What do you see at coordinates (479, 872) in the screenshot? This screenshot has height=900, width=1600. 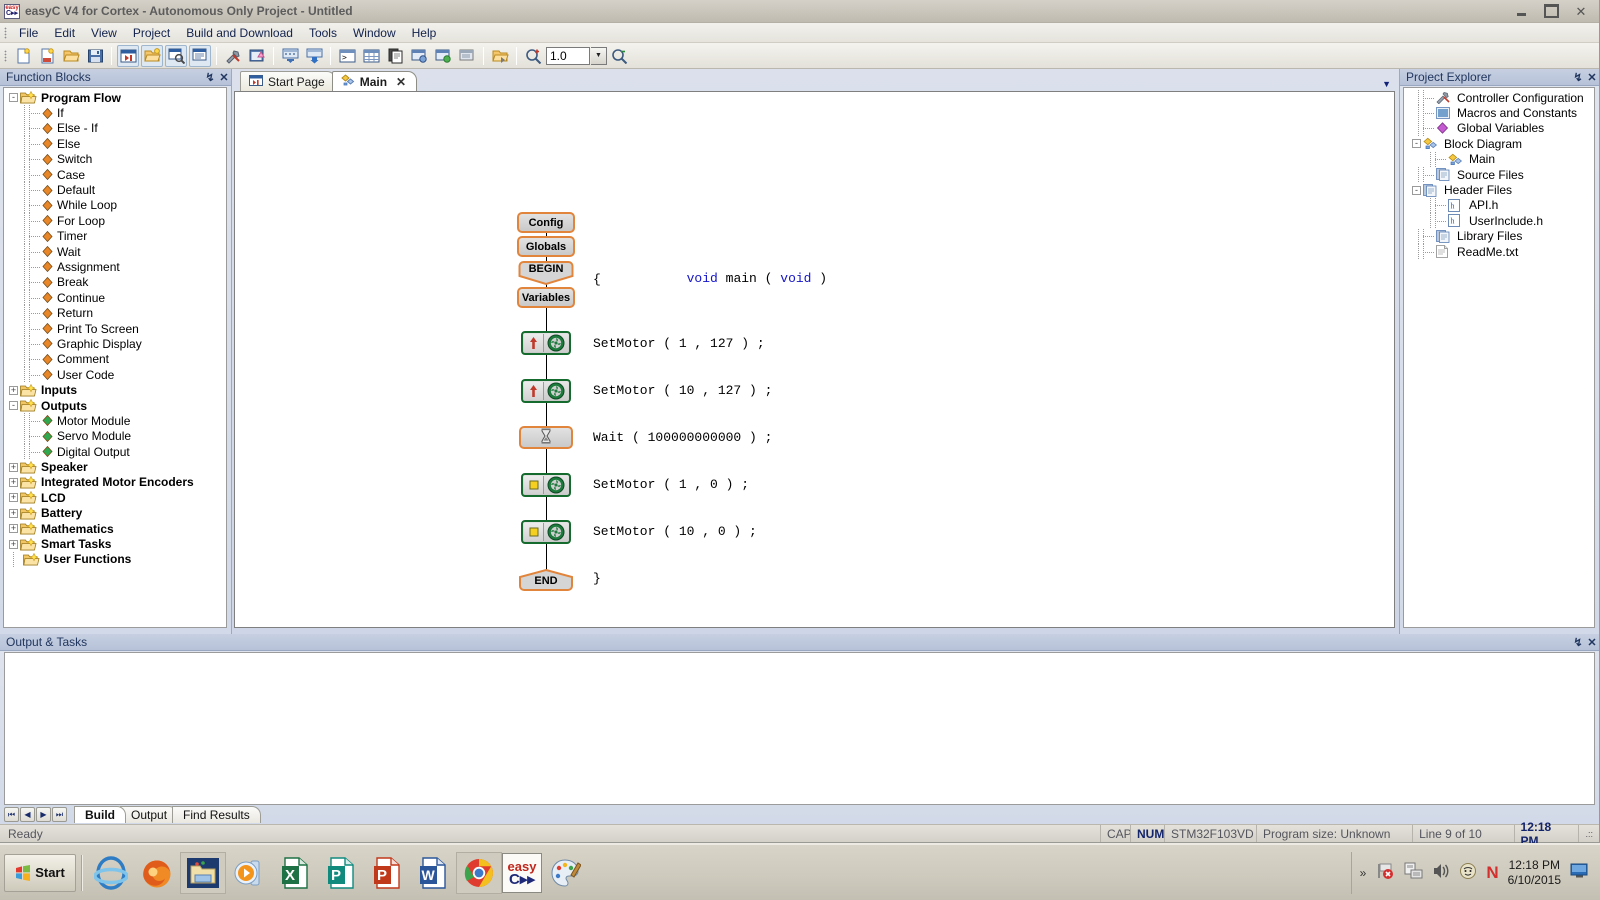 I see `taskbar-chrome` at bounding box center [479, 872].